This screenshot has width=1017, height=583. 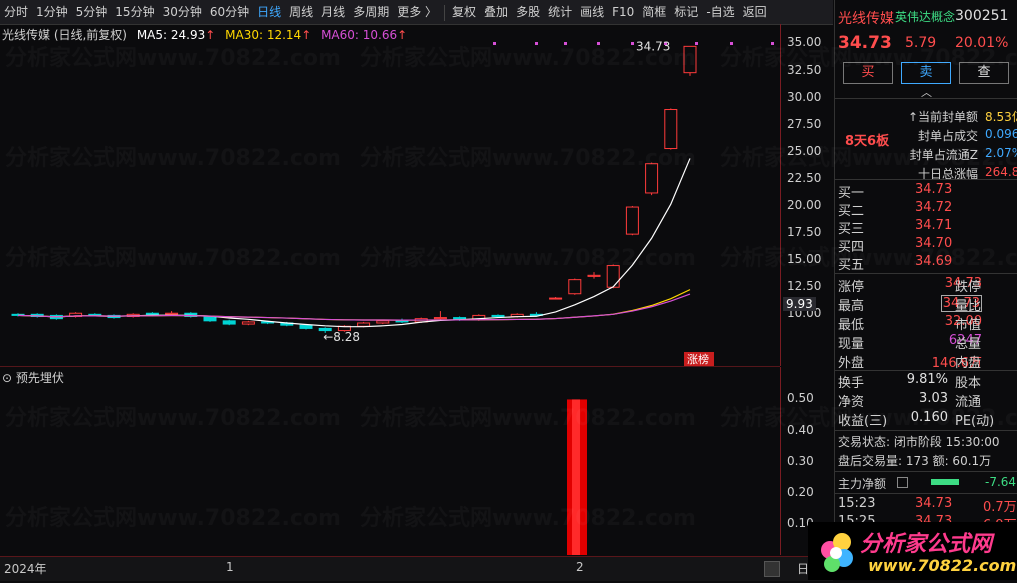 I want to click on seal-row: 封单占成交 0.096, so click(x=926, y=136).